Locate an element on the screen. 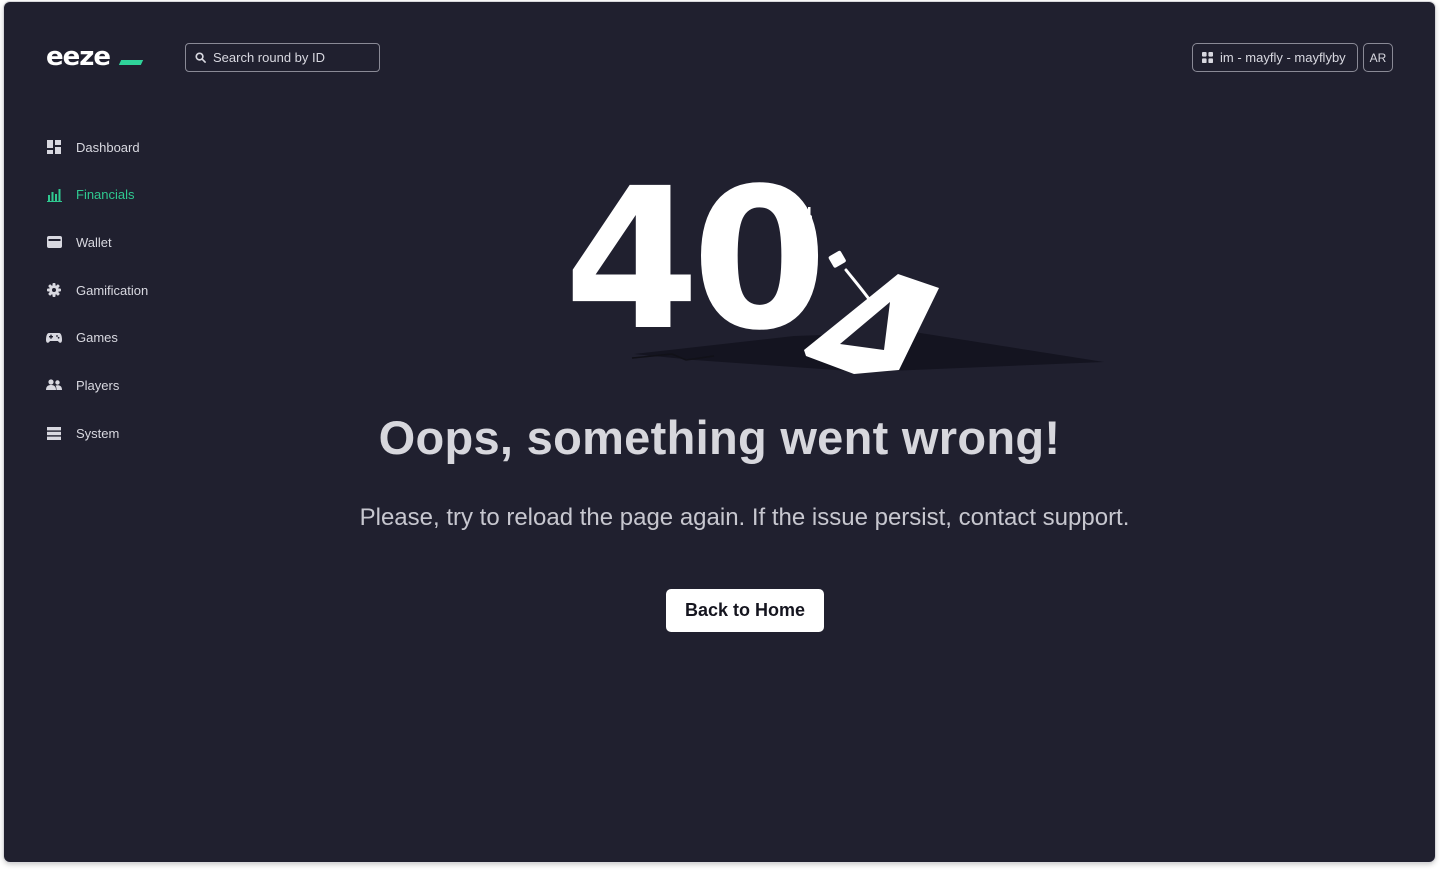 This screenshot has height=870, width=1440. search-placeholder: Search round by ID is located at coordinates (269, 57).